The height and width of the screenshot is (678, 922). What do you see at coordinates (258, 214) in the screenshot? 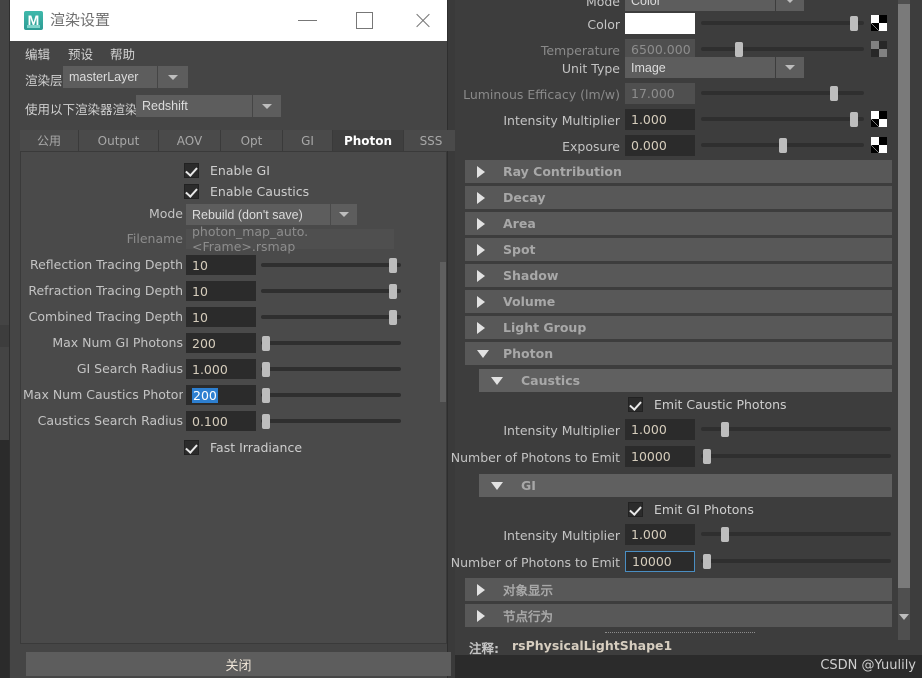
I see `mode-combo: Rebuild (don't save)` at bounding box center [258, 214].